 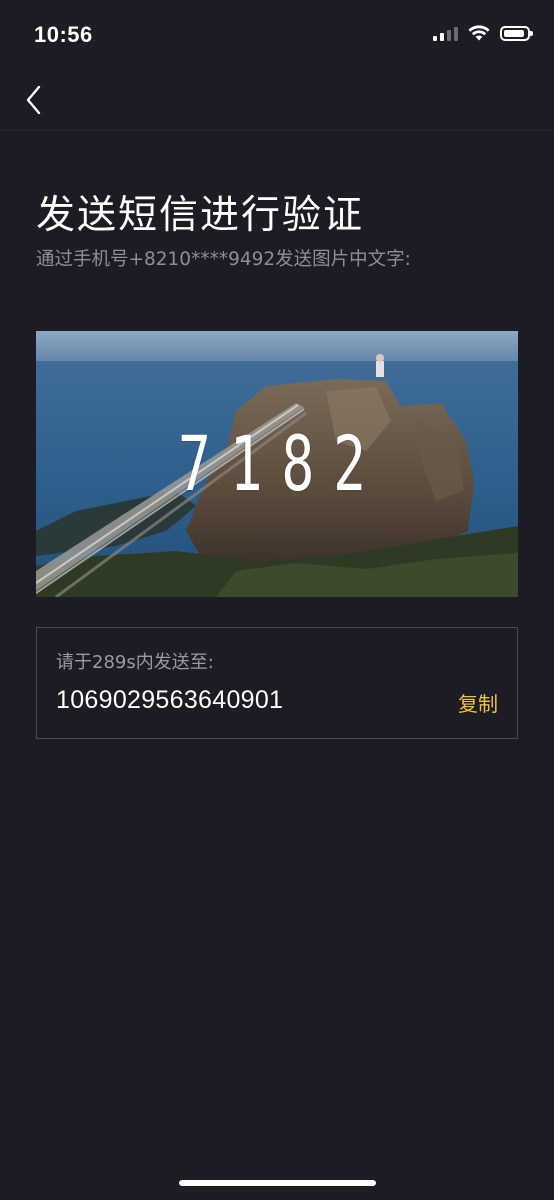 What do you see at coordinates (135, 662) in the screenshot?
I see `send-countdown-hint: 请于289s内发送至:` at bounding box center [135, 662].